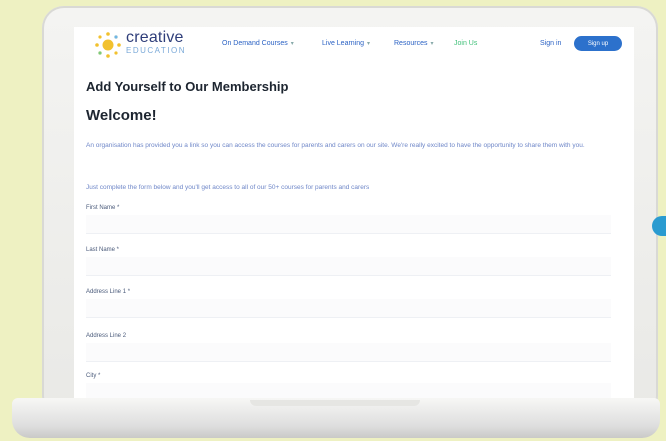 The image size is (666, 441). Describe the element at coordinates (255, 43) in the screenshot. I see `nav-label: On Demand Courses` at that location.